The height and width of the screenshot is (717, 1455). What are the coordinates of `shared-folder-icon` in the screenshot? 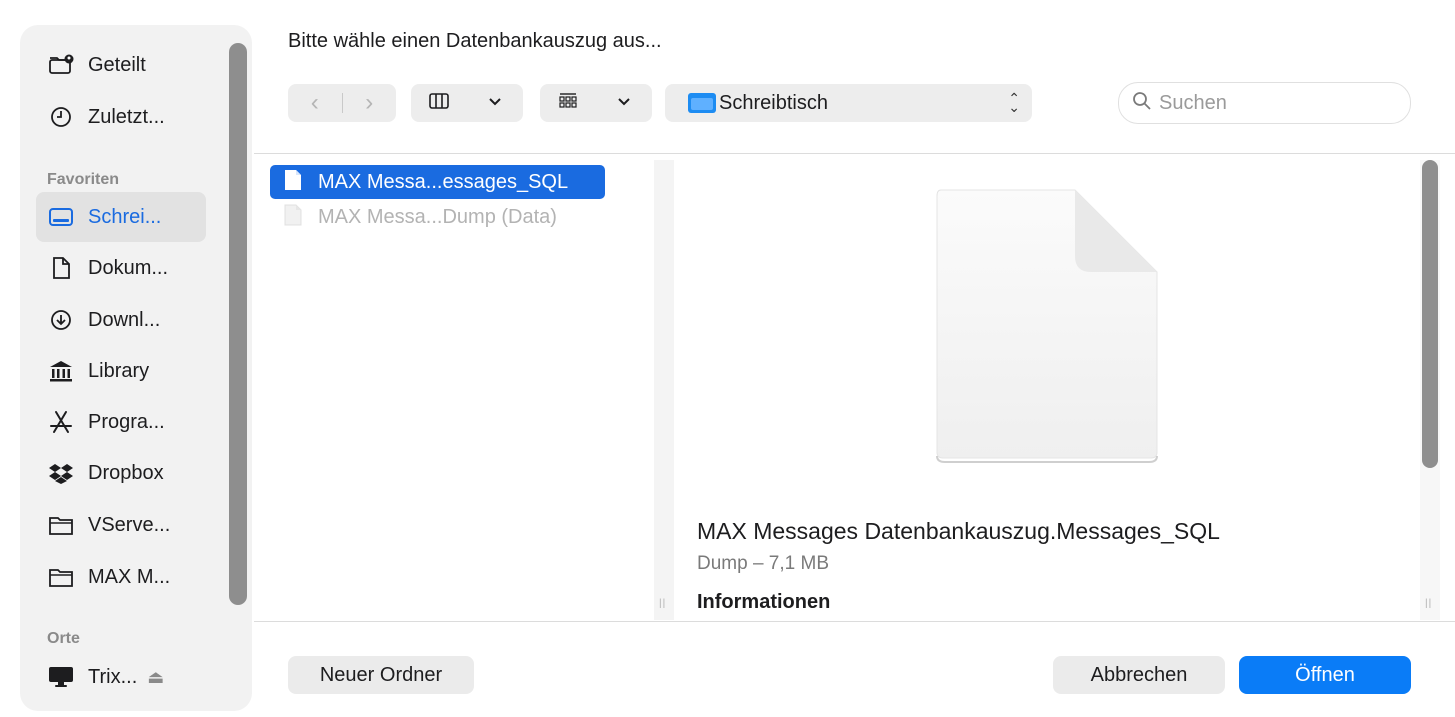 It's located at (61, 65).